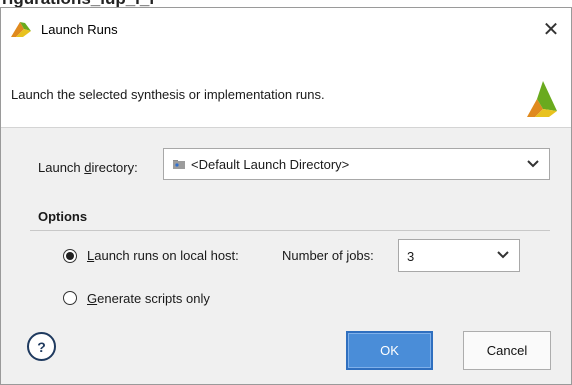  Describe the element at coordinates (507, 350) in the screenshot. I see `cancel-button: Cancel` at that location.